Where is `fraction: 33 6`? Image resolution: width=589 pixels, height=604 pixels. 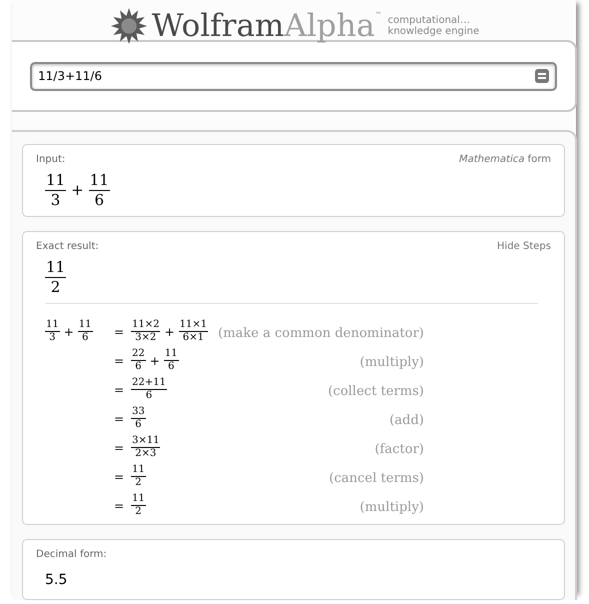 fraction: 33 6 is located at coordinates (138, 418).